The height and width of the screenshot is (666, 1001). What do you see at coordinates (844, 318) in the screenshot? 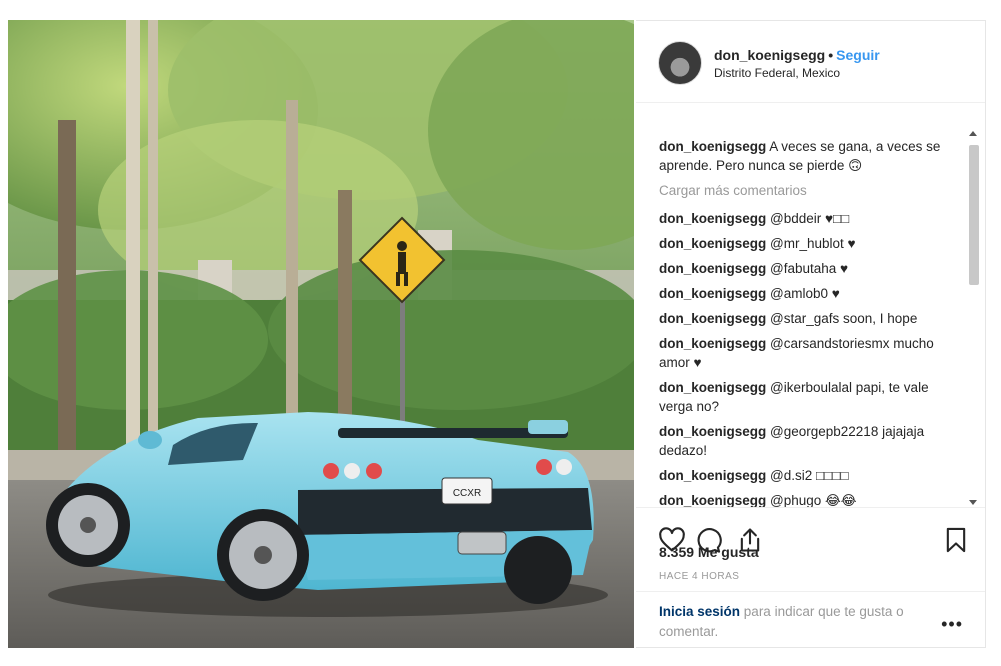
I see `comment-text: @star_gafs soon, I hope` at bounding box center [844, 318].